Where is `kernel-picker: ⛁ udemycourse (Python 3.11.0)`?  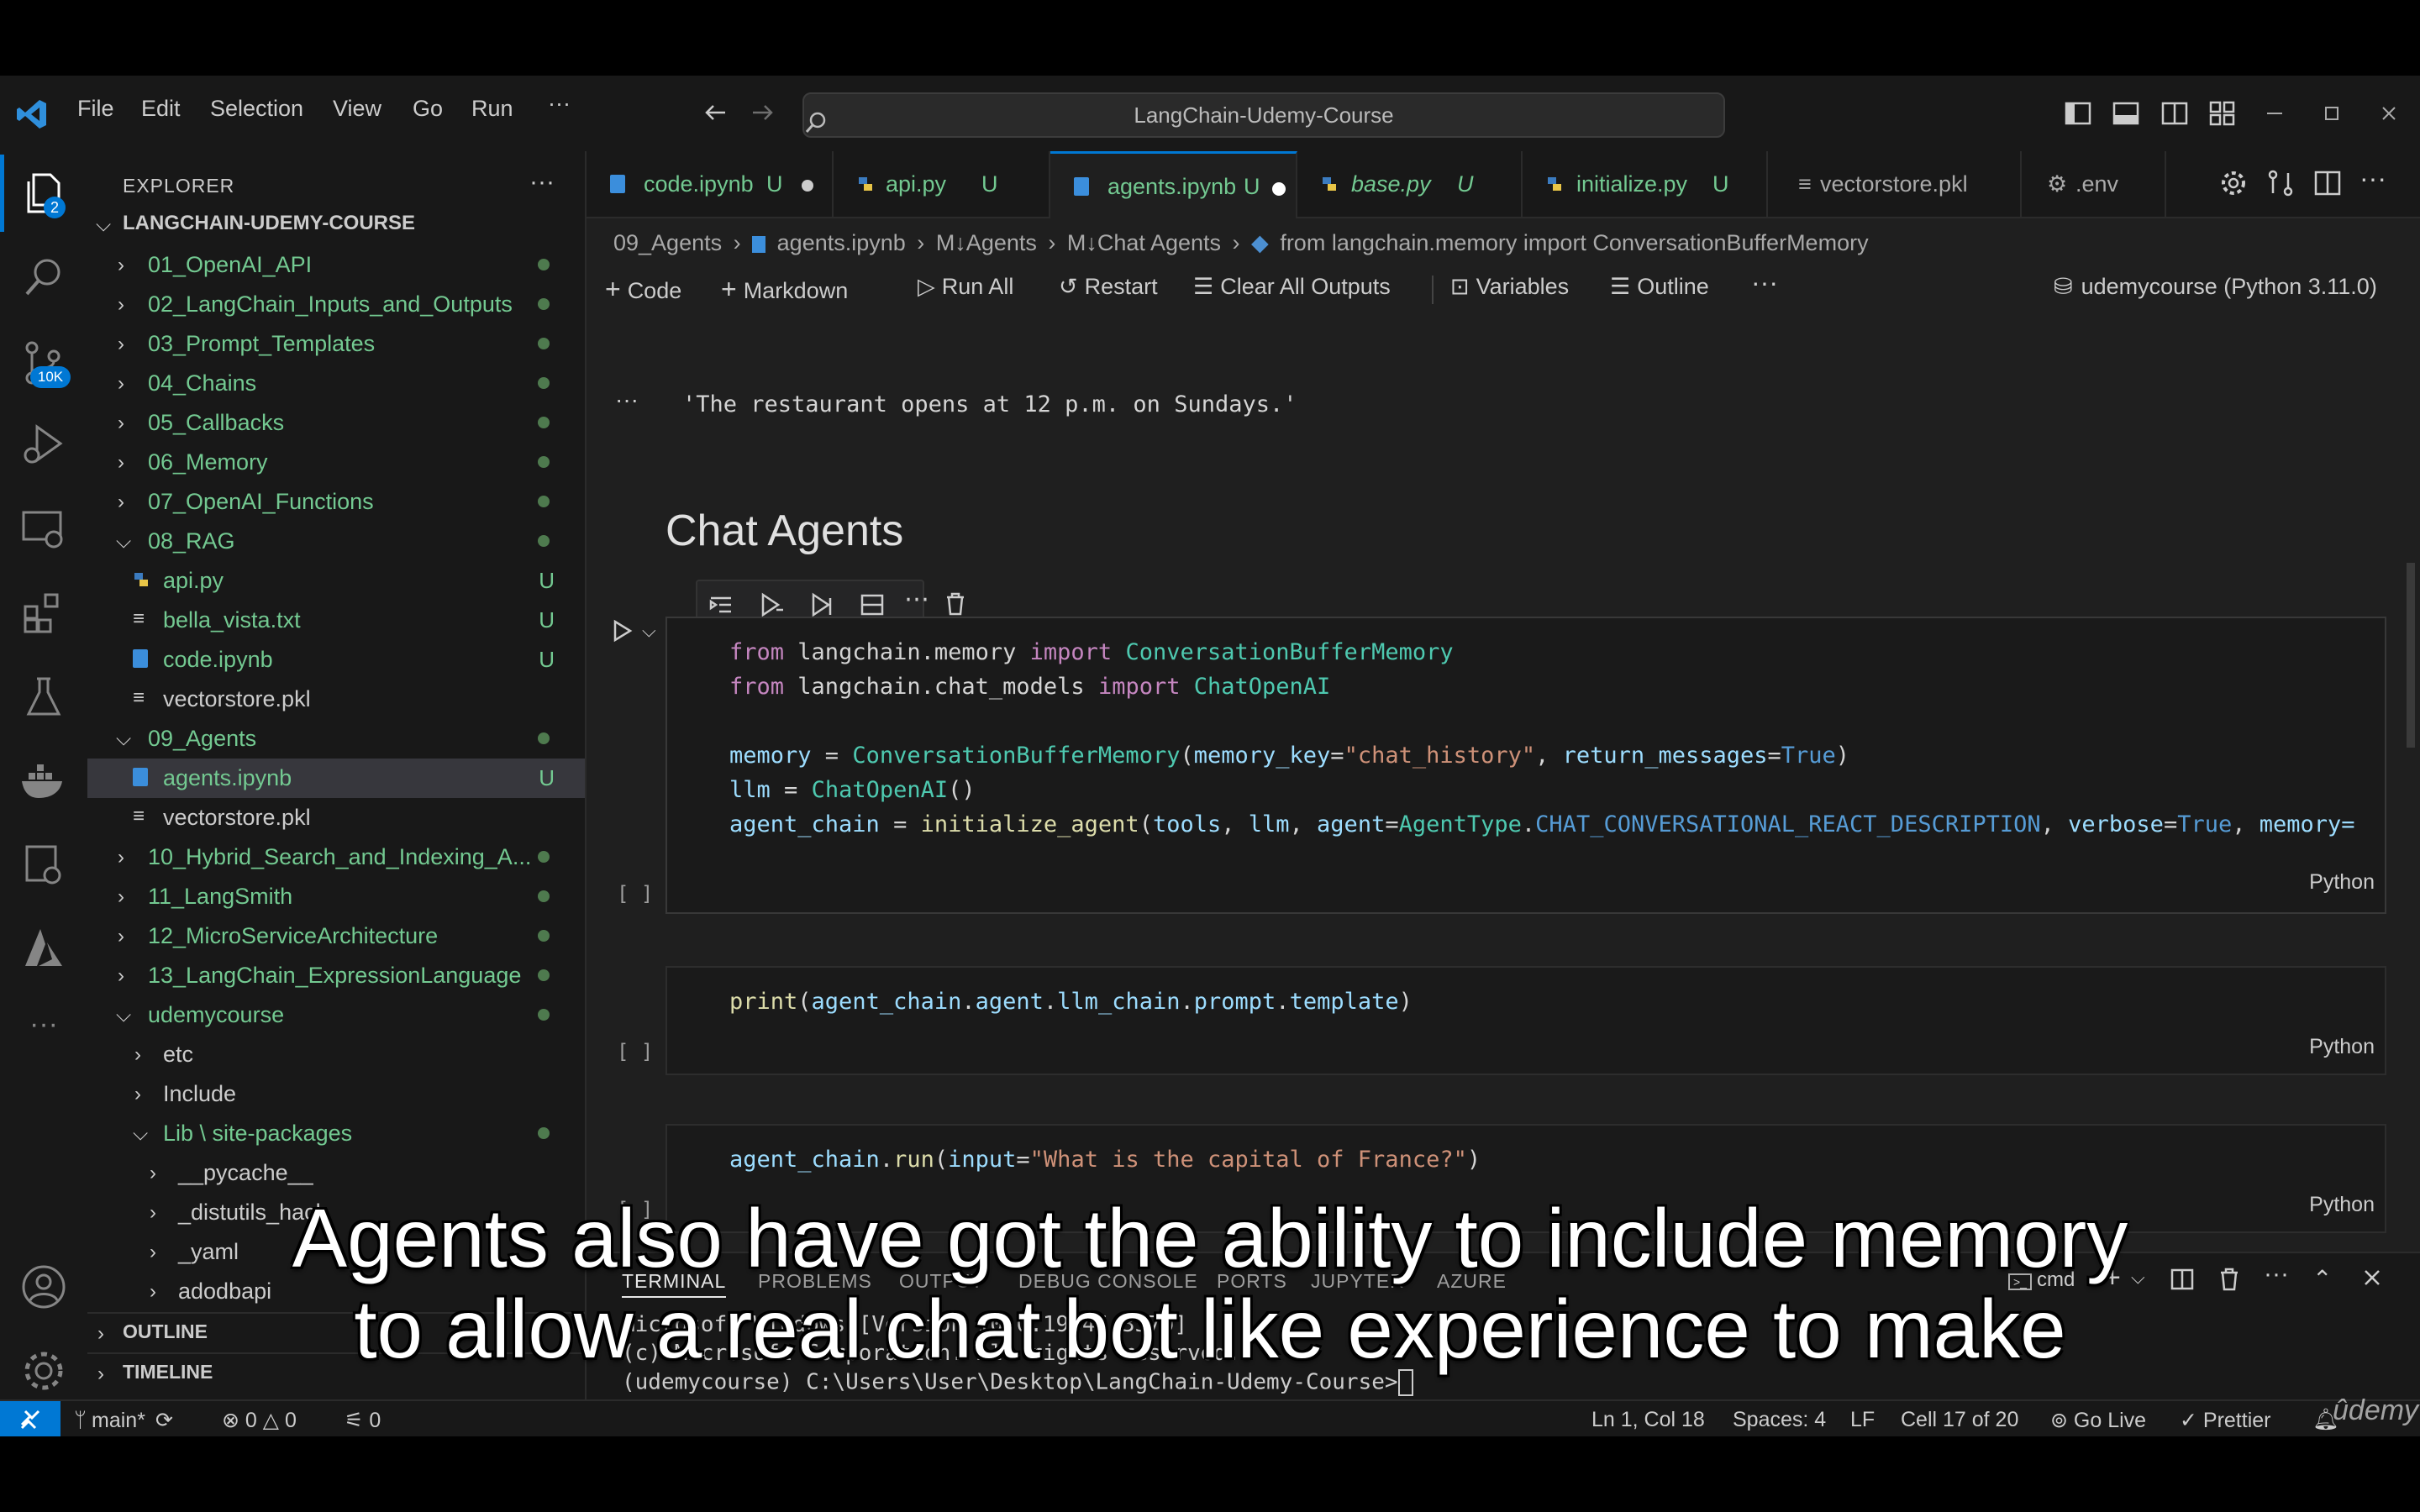 kernel-picker: ⛁ udemycourse (Python 3.11.0) is located at coordinates (2215, 287).